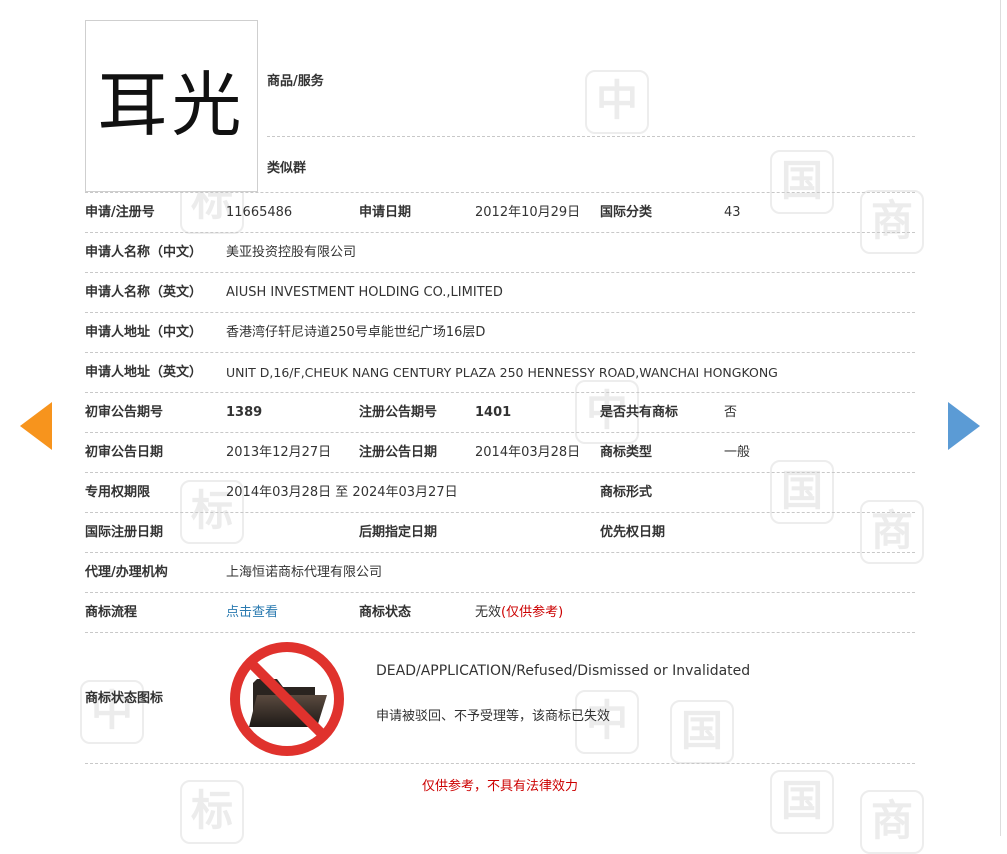 The width and height of the screenshot is (1007, 854). What do you see at coordinates (500, 532) in the screenshot?
I see `row-international-dates: 国际注册日期 后期指定日期 优先权日期` at bounding box center [500, 532].